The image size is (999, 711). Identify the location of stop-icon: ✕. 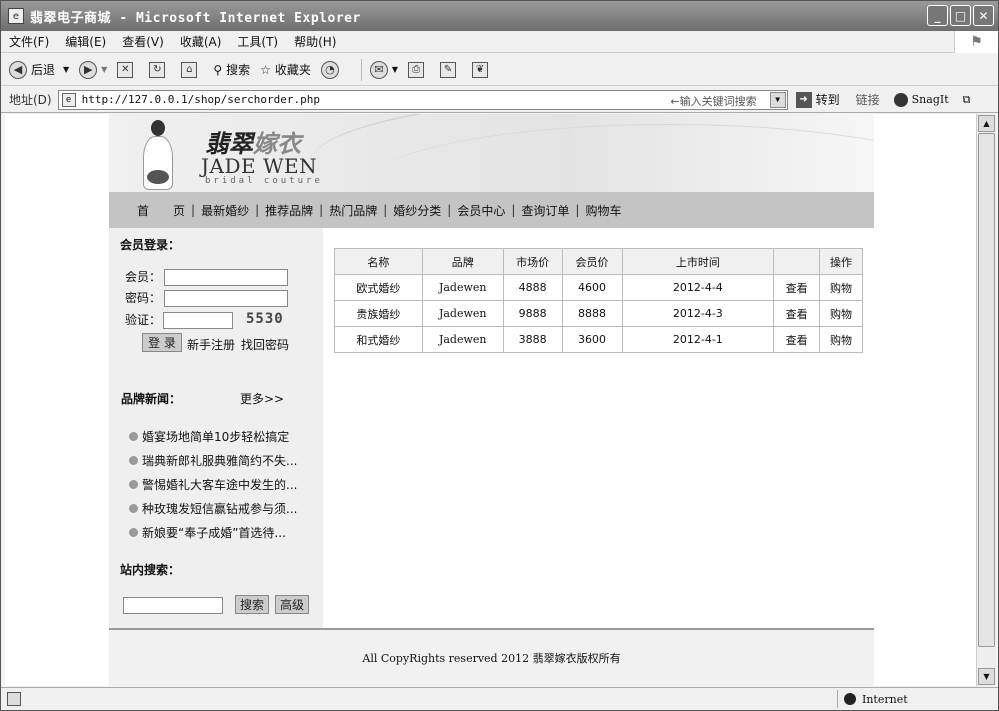
(125, 69).